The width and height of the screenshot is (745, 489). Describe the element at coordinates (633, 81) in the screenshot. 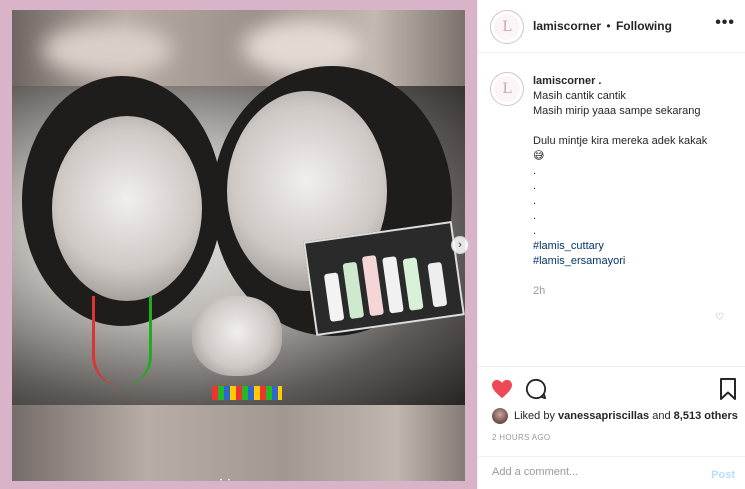

I see `caption-username: lamiscorner .` at that location.